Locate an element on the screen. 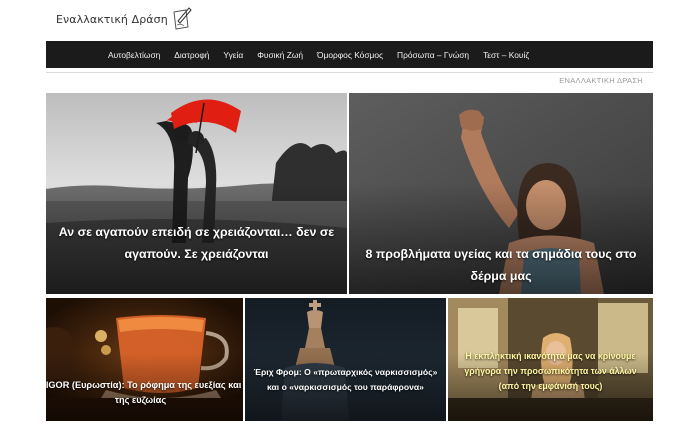  nav-item-natural-life: Φυσική Ζωή is located at coordinates (280, 55).